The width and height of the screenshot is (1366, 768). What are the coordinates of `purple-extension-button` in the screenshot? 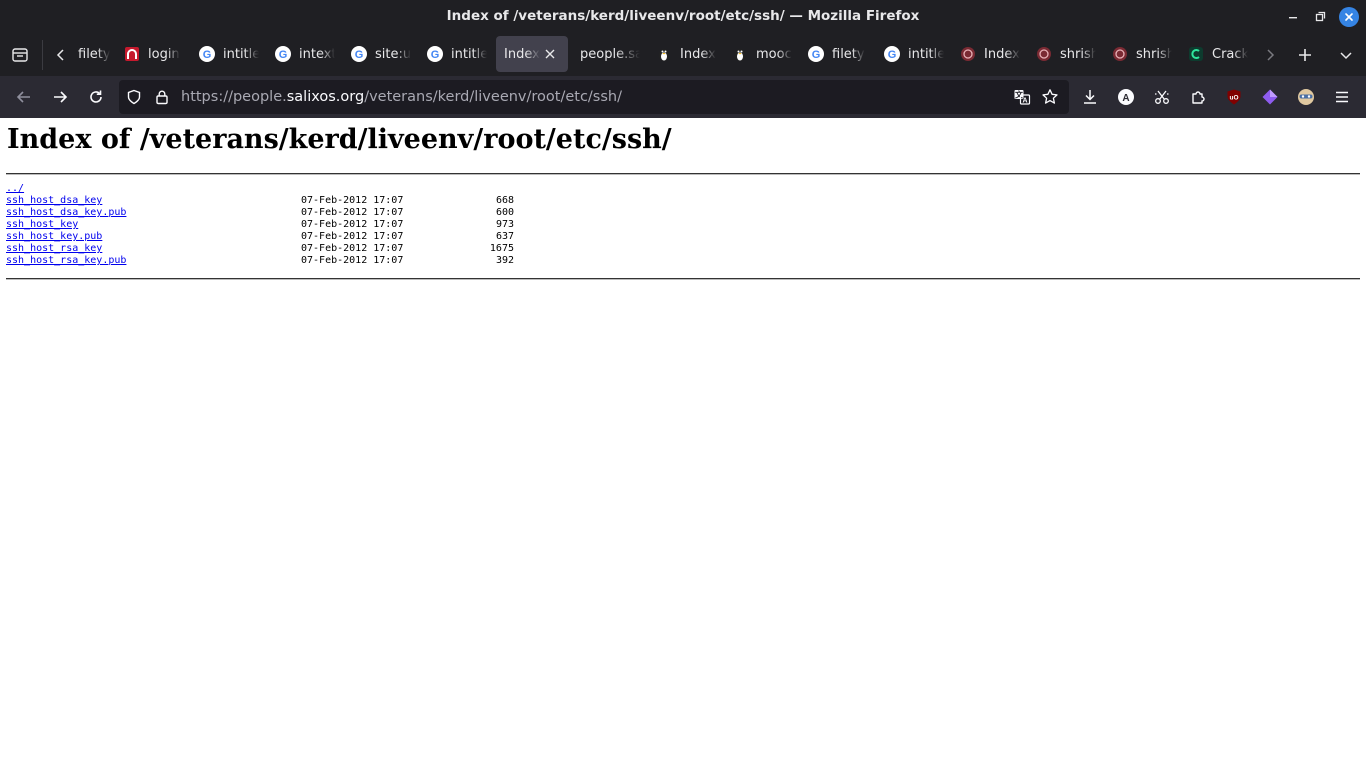 It's located at (1270, 97).